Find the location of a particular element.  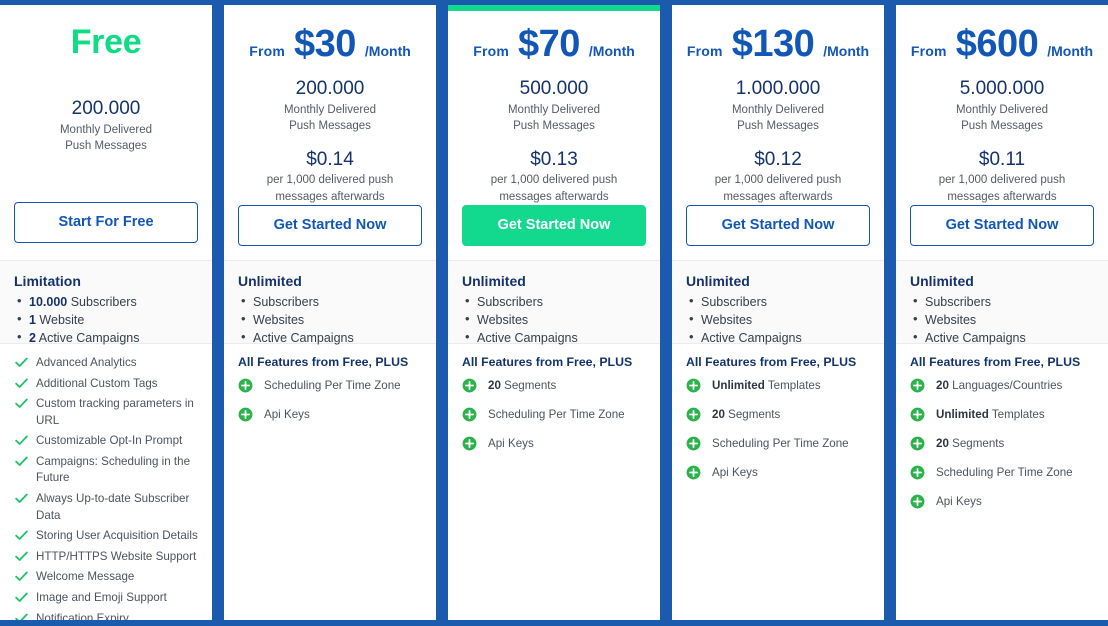

feature-label: Additional Custom Tags is located at coordinates (97, 383).